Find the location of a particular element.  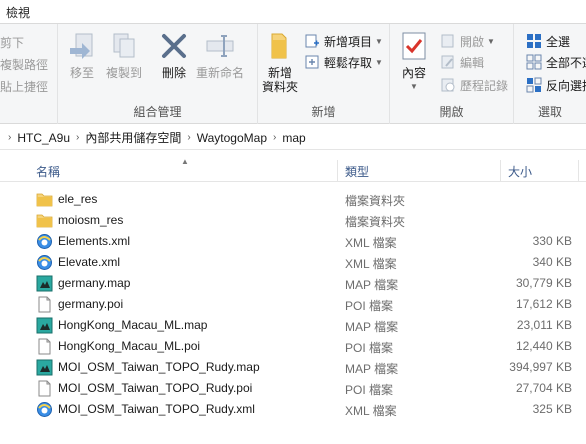

move-to-button: 移至 is located at coordinates (82, 55).